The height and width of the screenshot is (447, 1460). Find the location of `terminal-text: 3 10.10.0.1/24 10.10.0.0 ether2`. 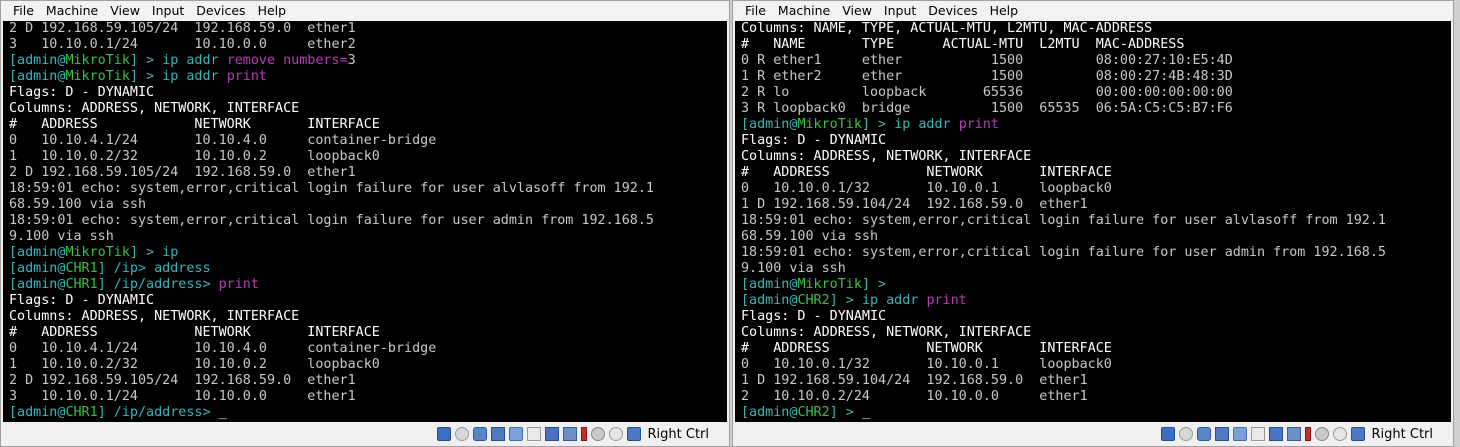

terminal-text: 3 10.10.0.1/24 10.10.0.0 ether2 is located at coordinates (182, 44).